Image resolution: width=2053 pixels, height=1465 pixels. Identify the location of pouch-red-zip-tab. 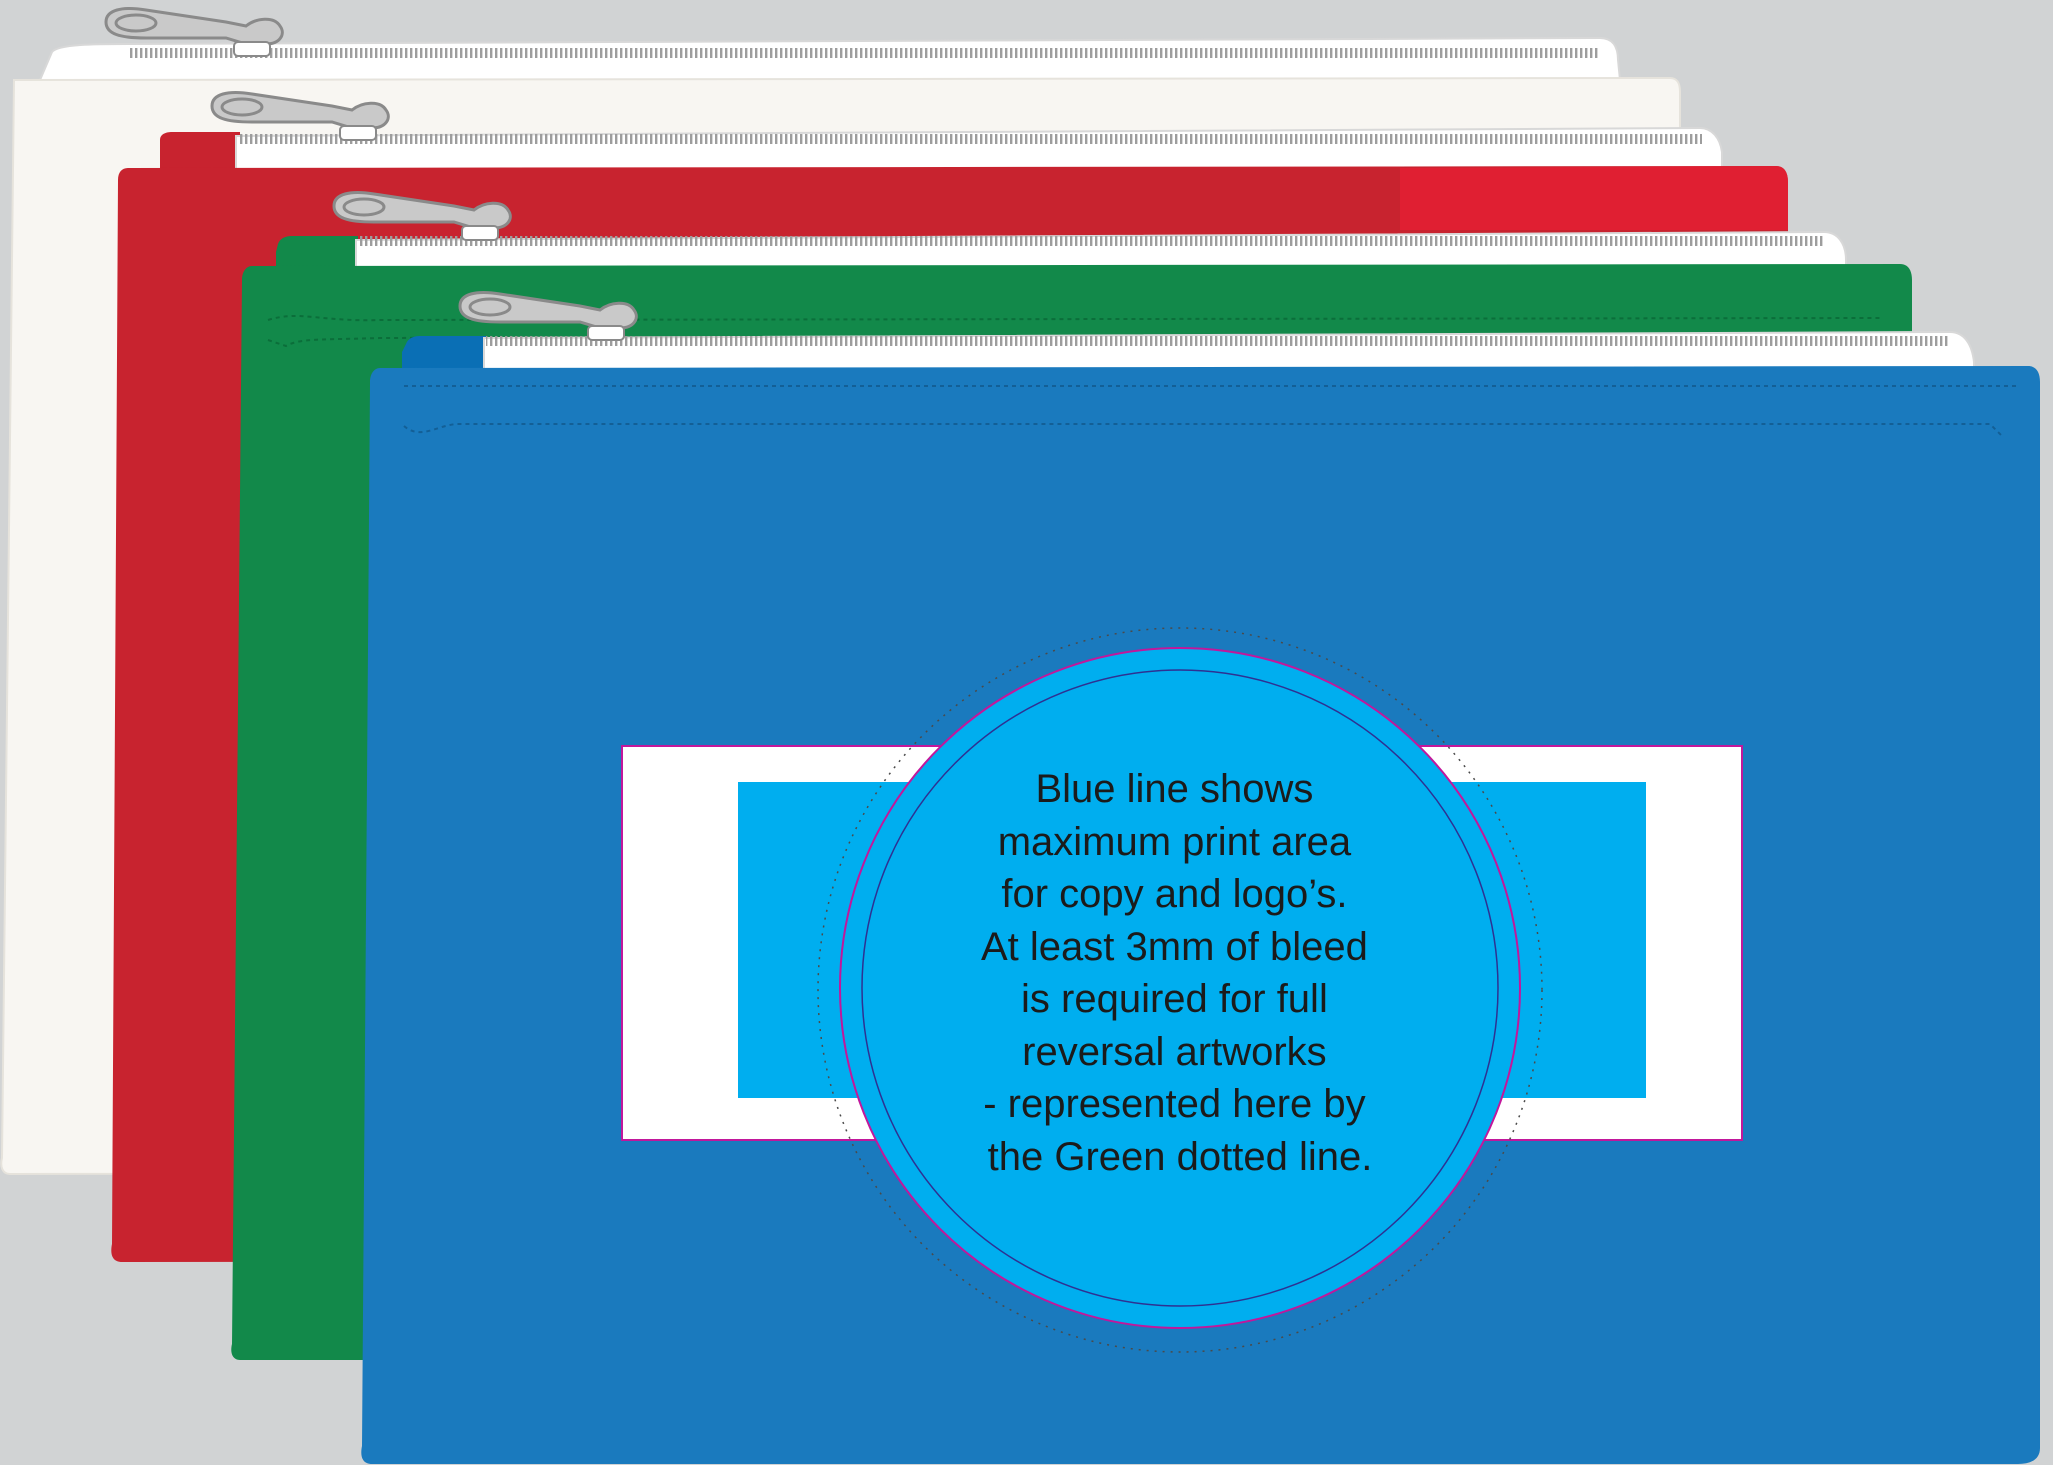
(200, 151).